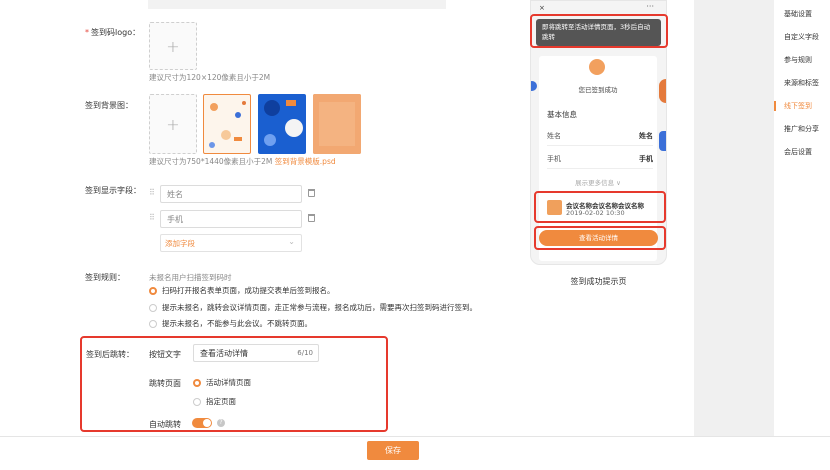  What do you see at coordinates (207, 423) in the screenshot?
I see `toggle-knob` at bounding box center [207, 423].